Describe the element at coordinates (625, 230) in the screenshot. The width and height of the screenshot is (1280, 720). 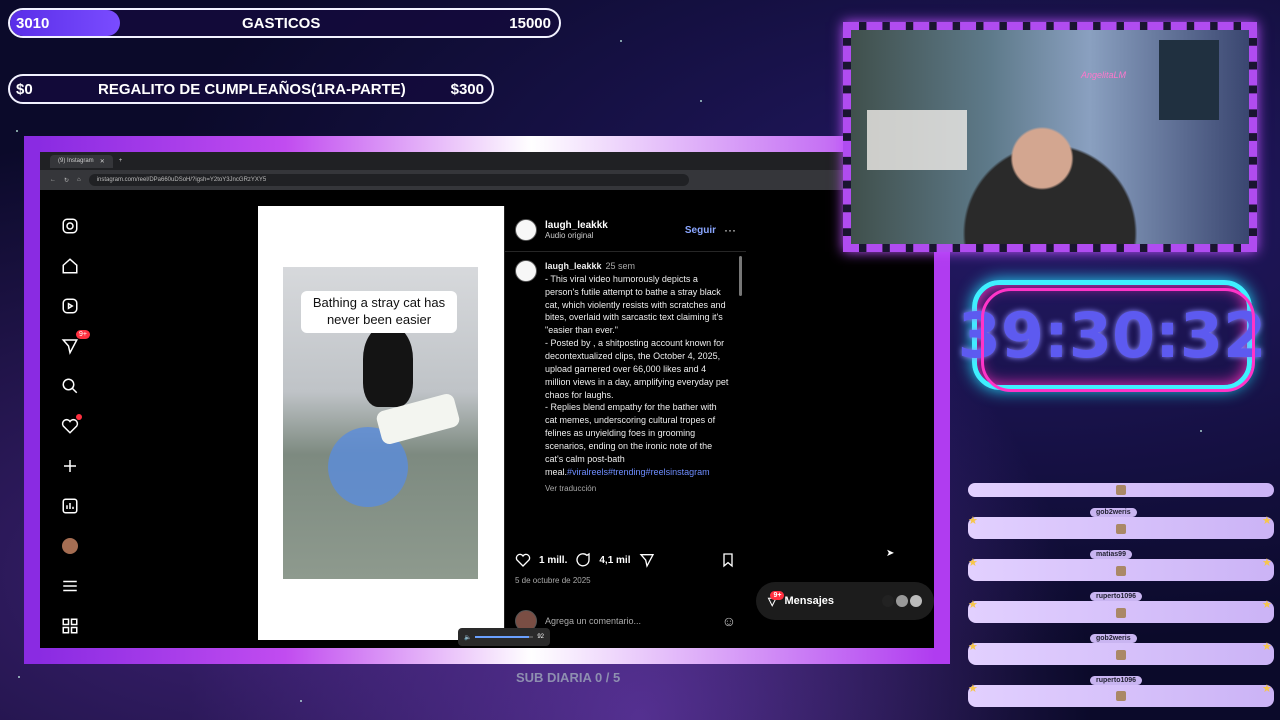
I see `post-header: laugh_leakkk Audio original Seguir ···` at that location.